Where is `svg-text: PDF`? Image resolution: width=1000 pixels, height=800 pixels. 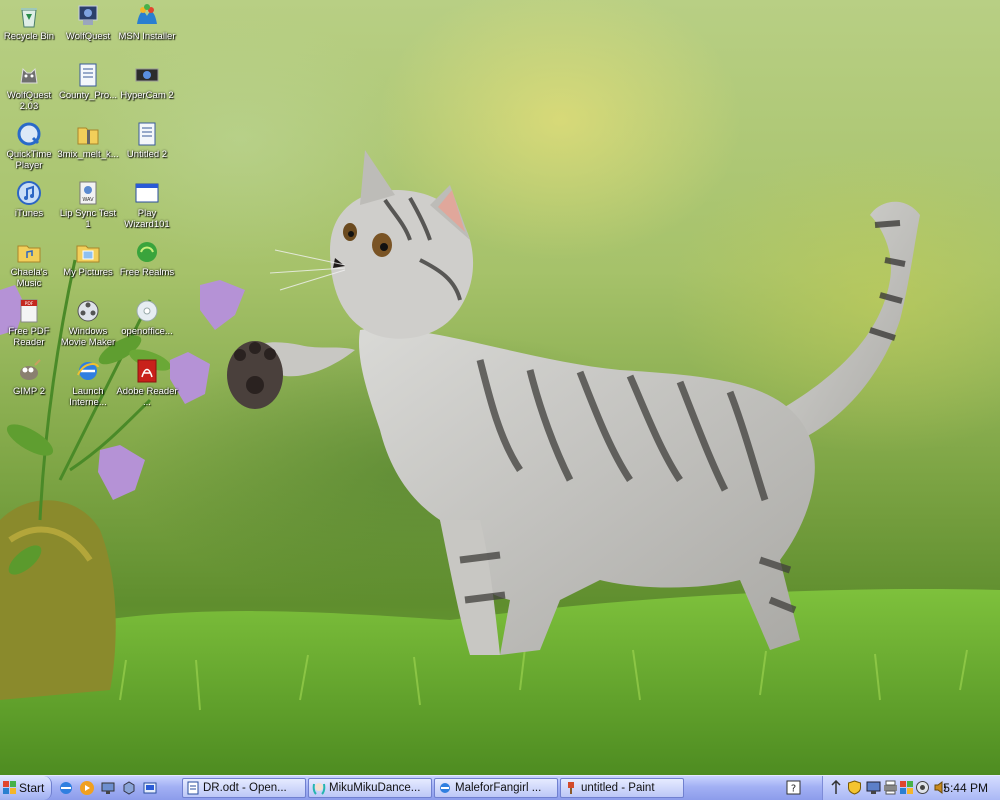
svg-text: PDF is located at coordinates (29, 304).